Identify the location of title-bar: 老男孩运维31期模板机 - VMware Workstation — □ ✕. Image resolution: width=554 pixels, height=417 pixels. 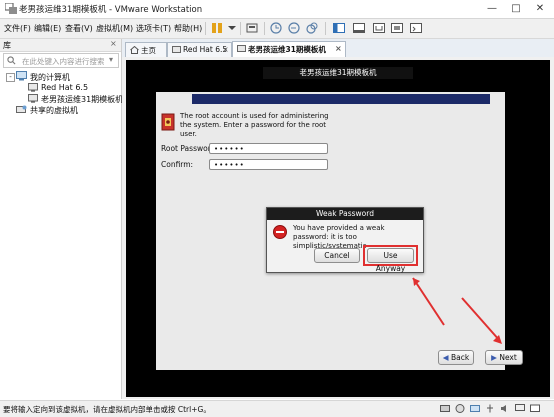
(277, 9).